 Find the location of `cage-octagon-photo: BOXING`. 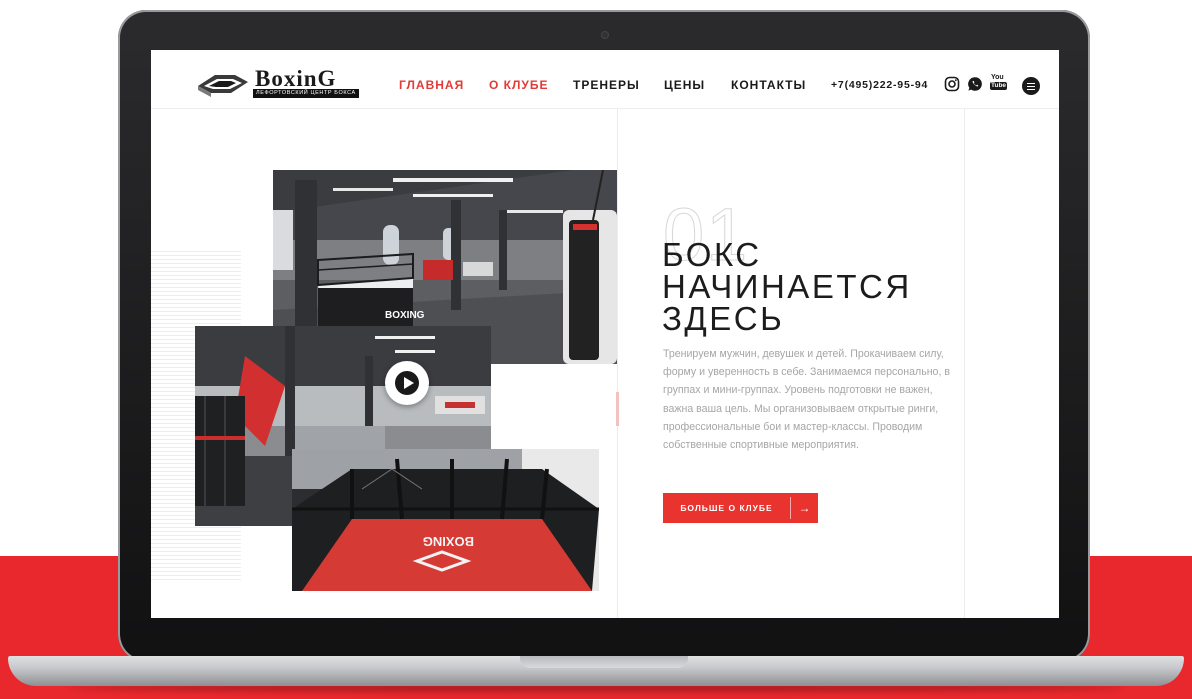

cage-octagon-photo: BOXING is located at coordinates (445, 520).